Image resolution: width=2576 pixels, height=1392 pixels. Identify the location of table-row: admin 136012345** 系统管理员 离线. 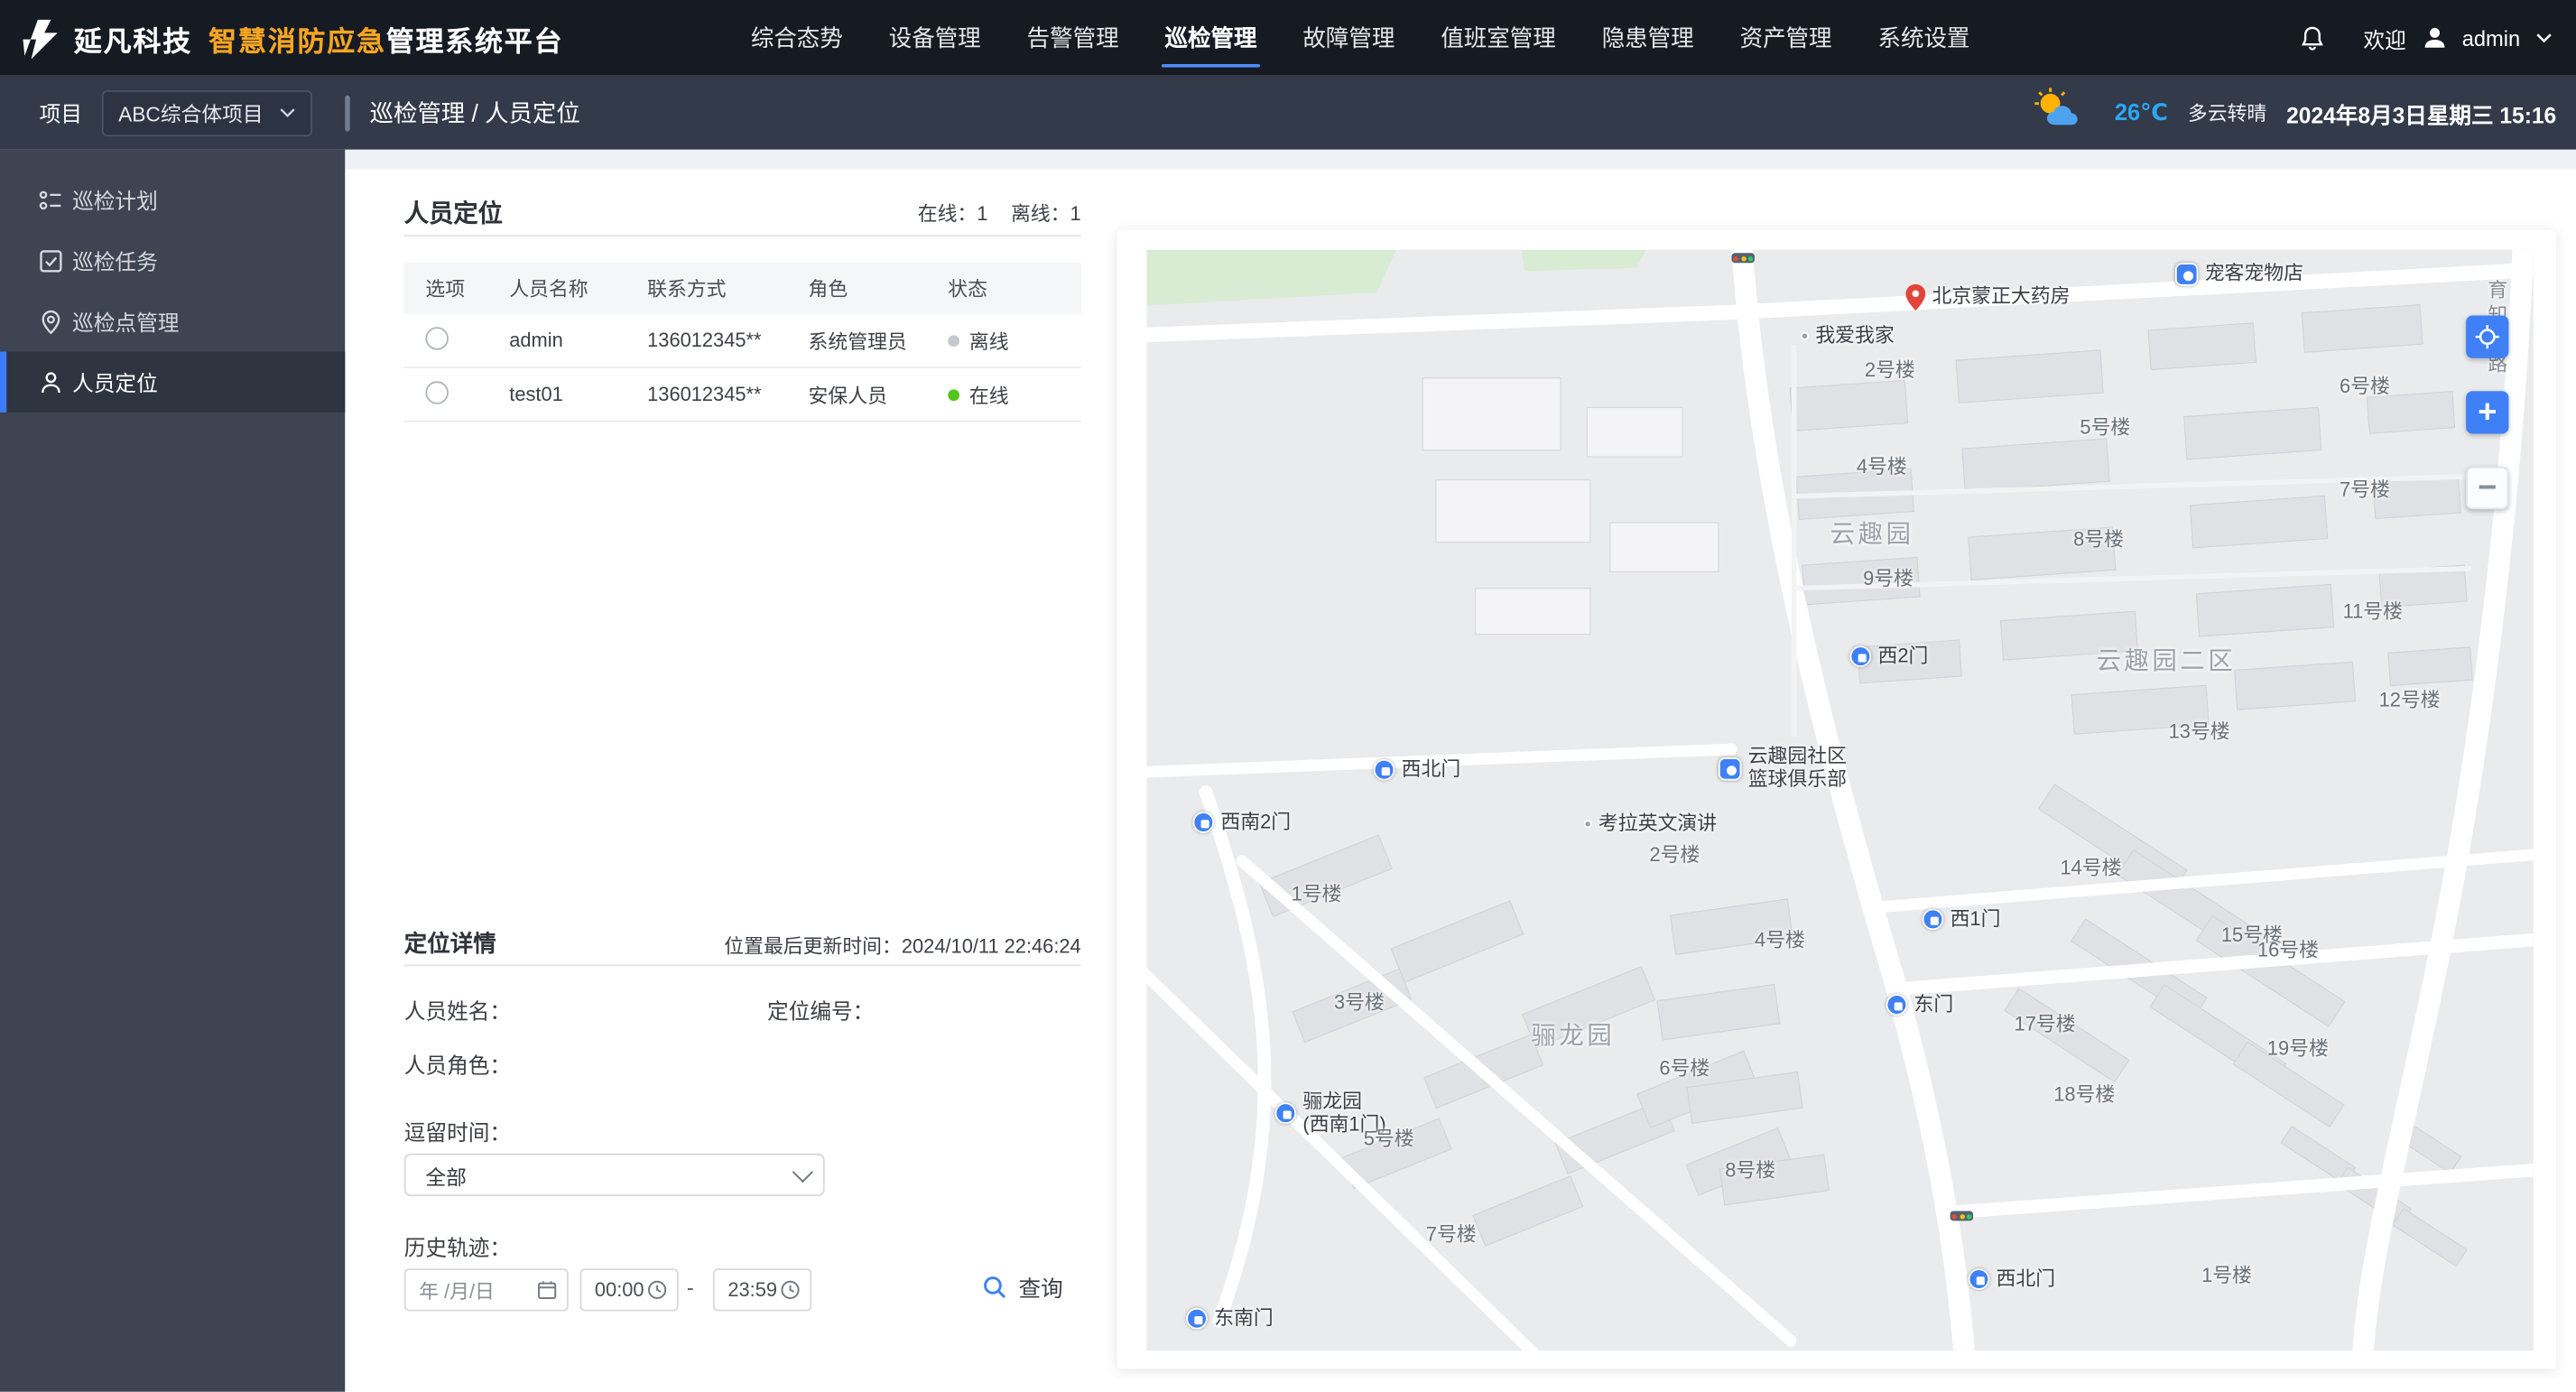
(742, 341).